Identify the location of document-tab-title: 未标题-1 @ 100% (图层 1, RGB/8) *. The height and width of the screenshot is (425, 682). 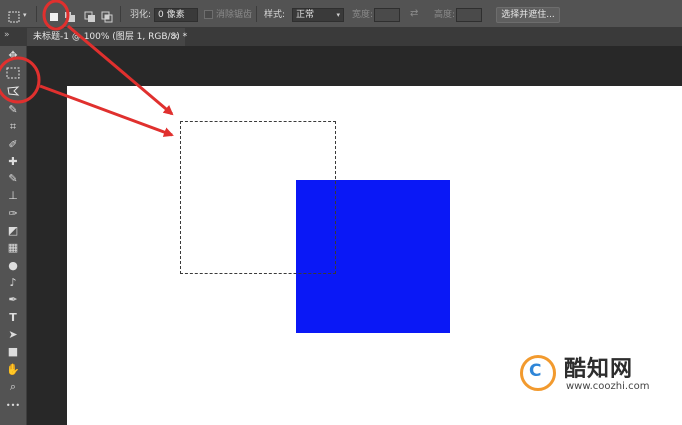
(110, 37).